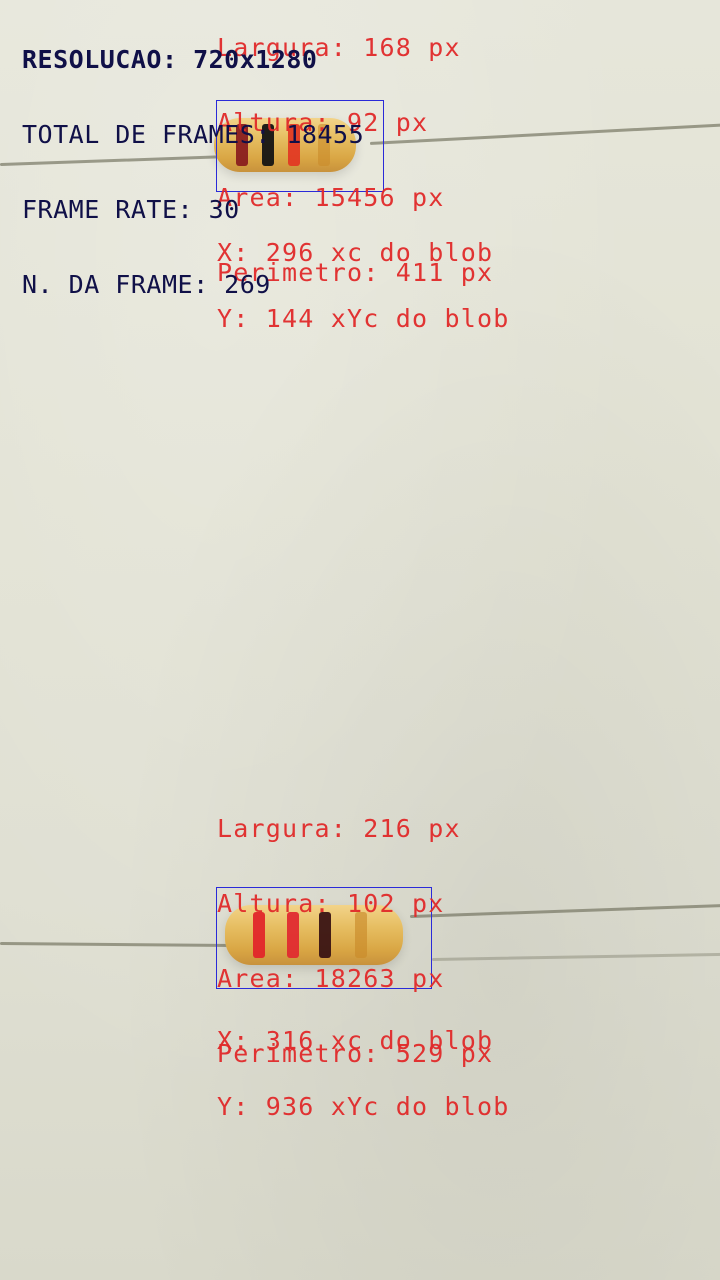 The image size is (720, 1280). Describe the element at coordinates (193, 134) in the screenshot. I see `hud-total-frames: TOTAL DE FRAMES: 18455` at that location.